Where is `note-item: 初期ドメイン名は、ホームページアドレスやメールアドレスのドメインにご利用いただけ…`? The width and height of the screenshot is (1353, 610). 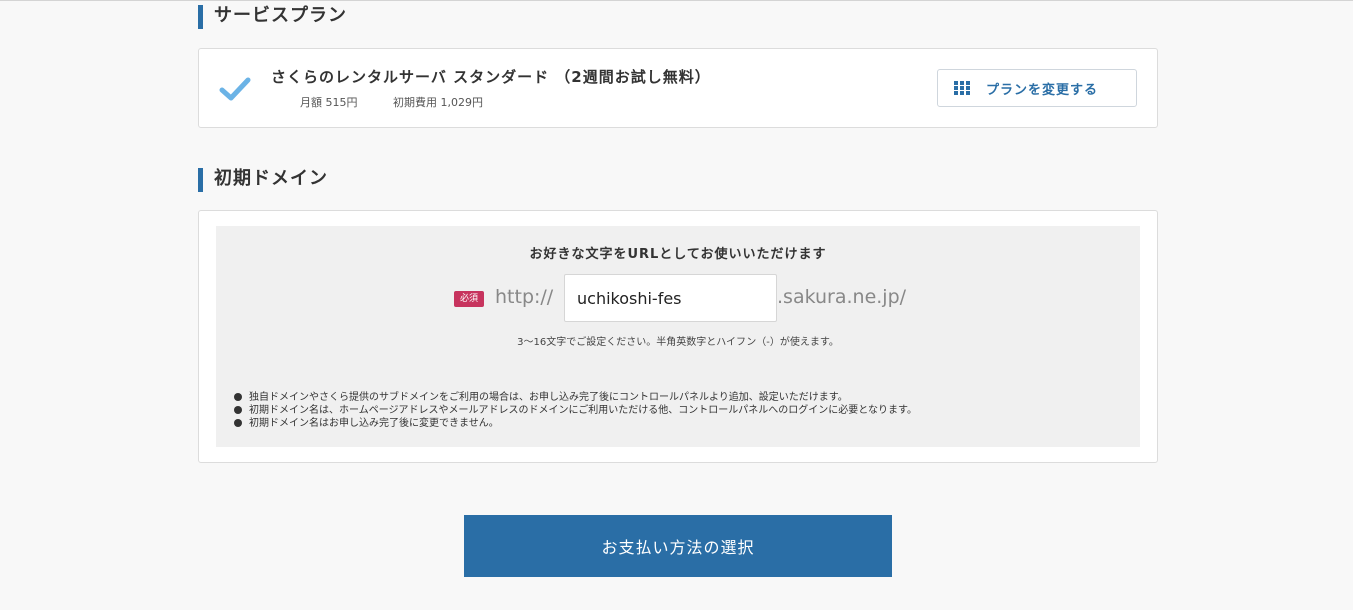
note-item: 初期ドメイン名は、ホームページアドレスやメールアドレスのドメインにご利用いただけ… is located at coordinates (575, 410).